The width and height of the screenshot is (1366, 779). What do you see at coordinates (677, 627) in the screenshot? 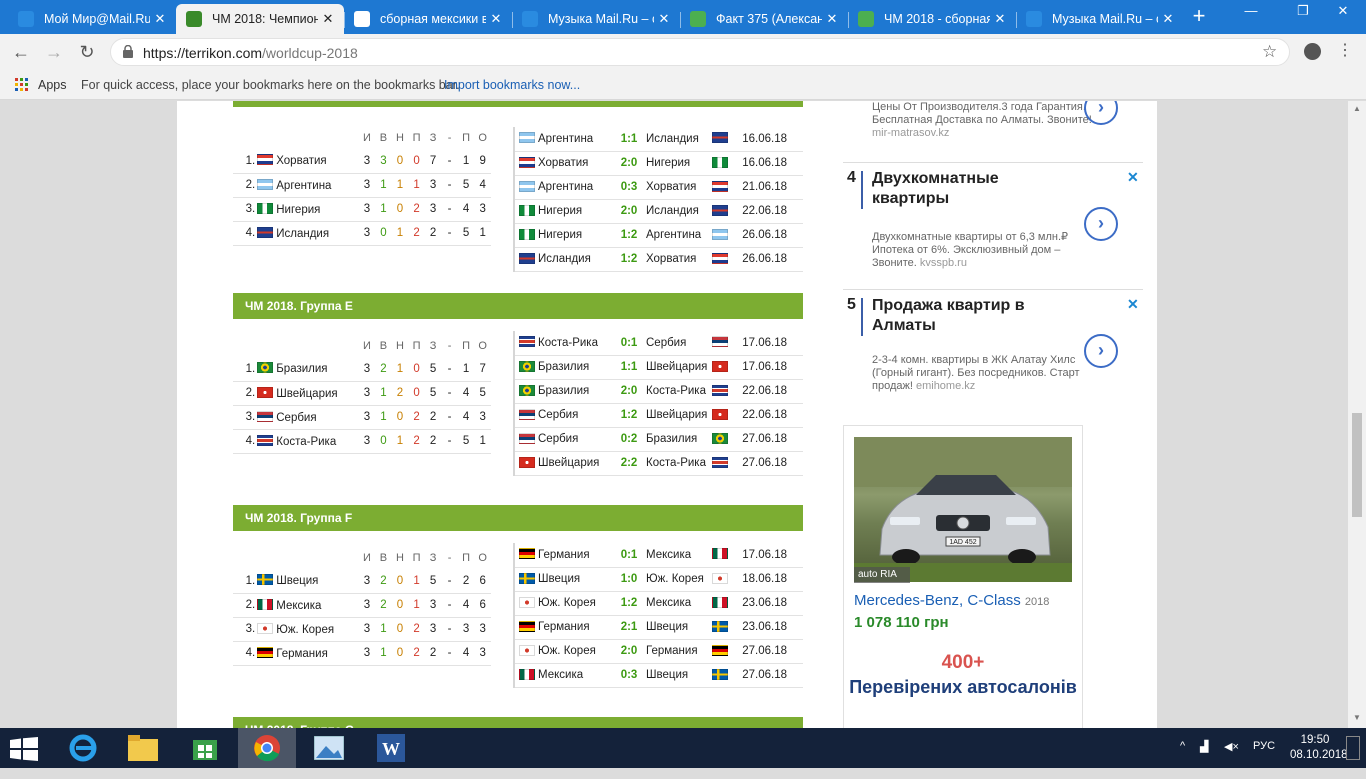
I see `away-team: Швеция` at bounding box center [677, 627].